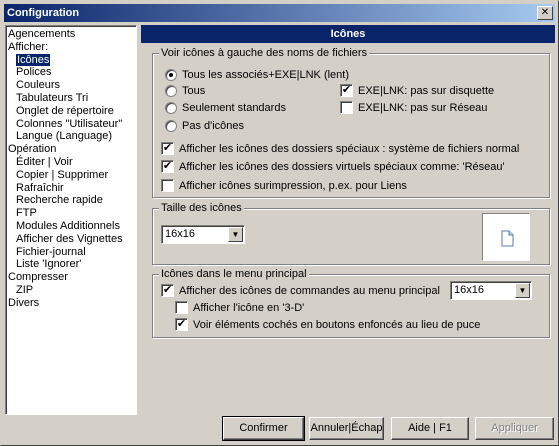  I want to click on tree-item: Éditer | Voir, so click(72, 162).